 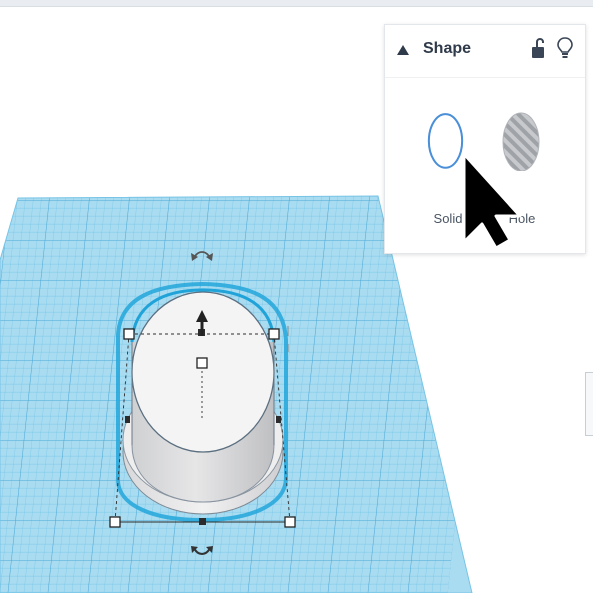 What do you see at coordinates (492, 201) in the screenshot?
I see `mouse-pointer-icon` at bounding box center [492, 201].